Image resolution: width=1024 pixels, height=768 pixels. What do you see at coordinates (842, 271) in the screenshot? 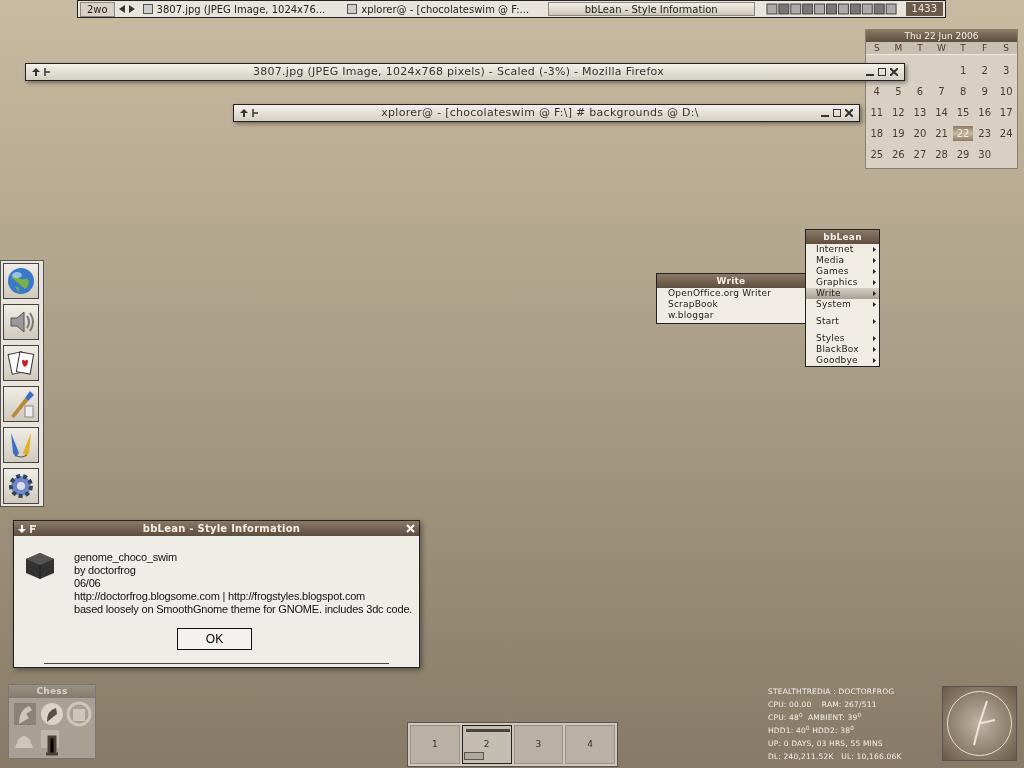
I see `menu-item: Games` at bounding box center [842, 271].